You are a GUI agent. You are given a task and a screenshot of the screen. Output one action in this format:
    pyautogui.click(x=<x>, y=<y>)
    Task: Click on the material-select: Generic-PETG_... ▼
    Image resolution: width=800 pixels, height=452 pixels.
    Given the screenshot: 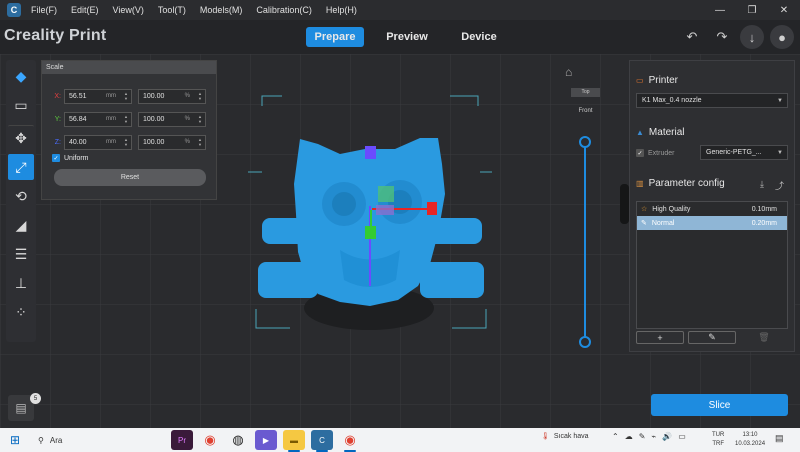 What is the action you would take?
    pyautogui.click(x=744, y=152)
    